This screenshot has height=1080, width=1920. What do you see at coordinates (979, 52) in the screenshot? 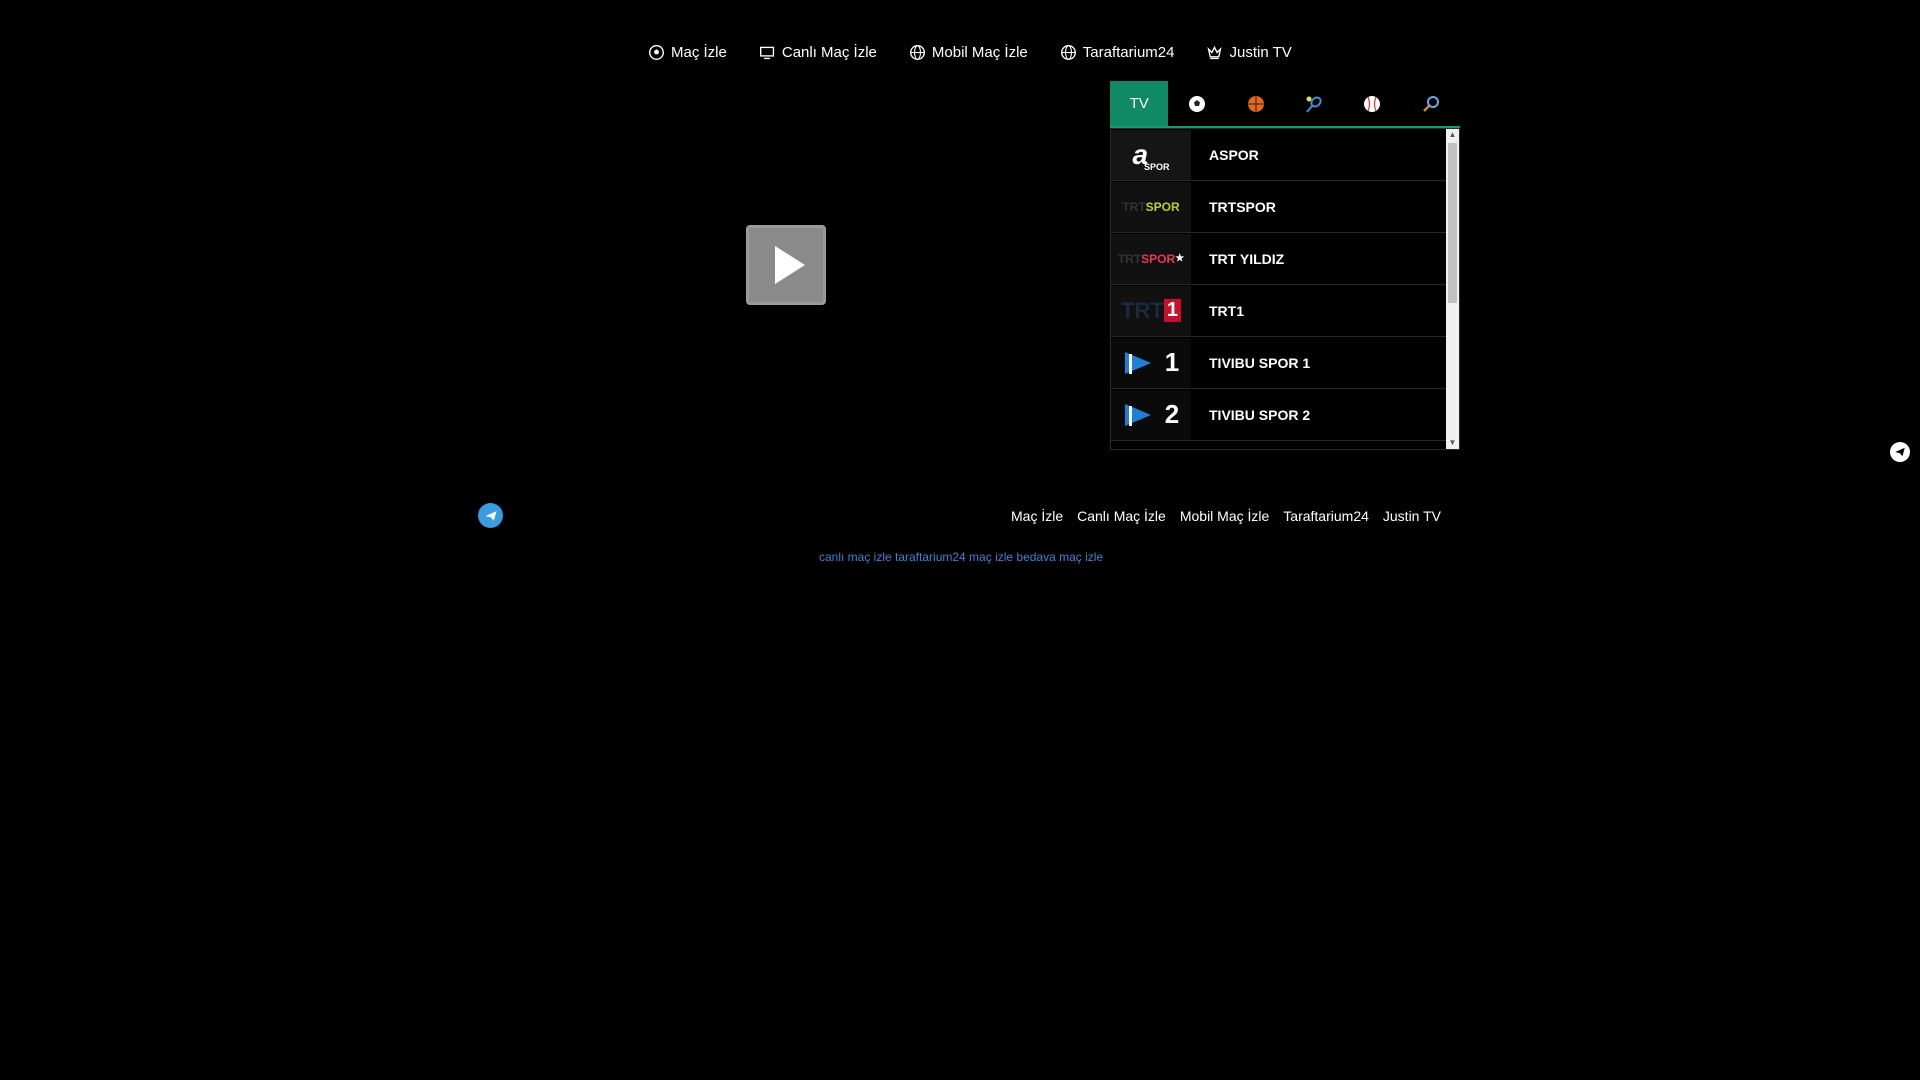
I see `nav-label: Mobil Maç İzle` at bounding box center [979, 52].